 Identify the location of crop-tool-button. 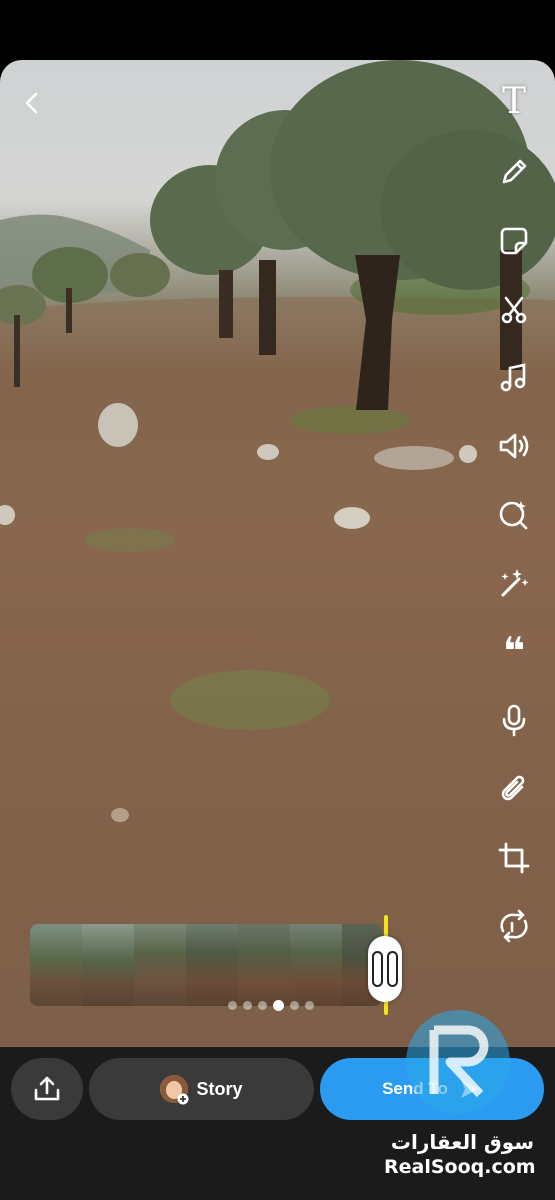
(514, 858).